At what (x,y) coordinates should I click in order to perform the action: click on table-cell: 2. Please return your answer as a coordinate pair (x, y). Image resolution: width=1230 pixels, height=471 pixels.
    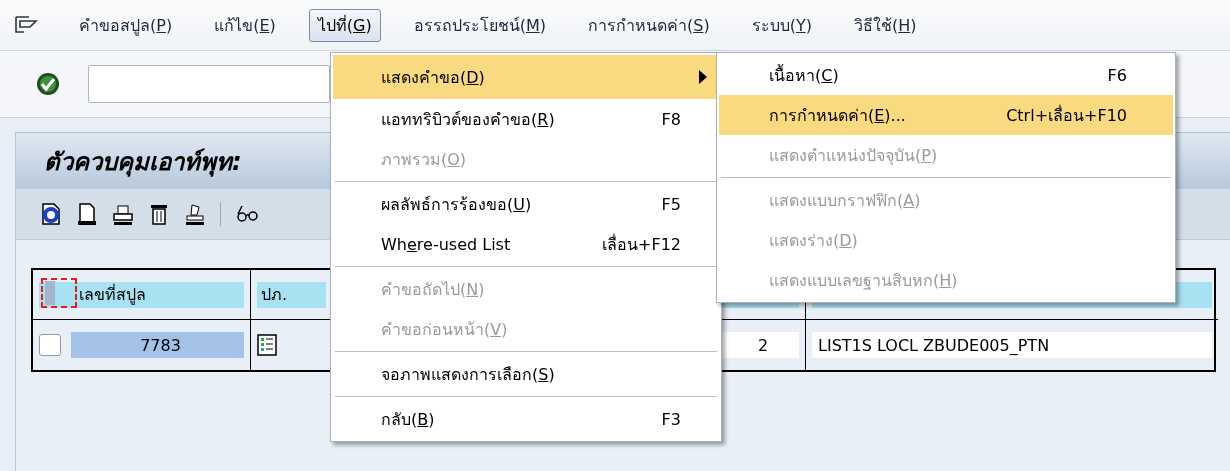
    Looking at the image, I should click on (760, 345).